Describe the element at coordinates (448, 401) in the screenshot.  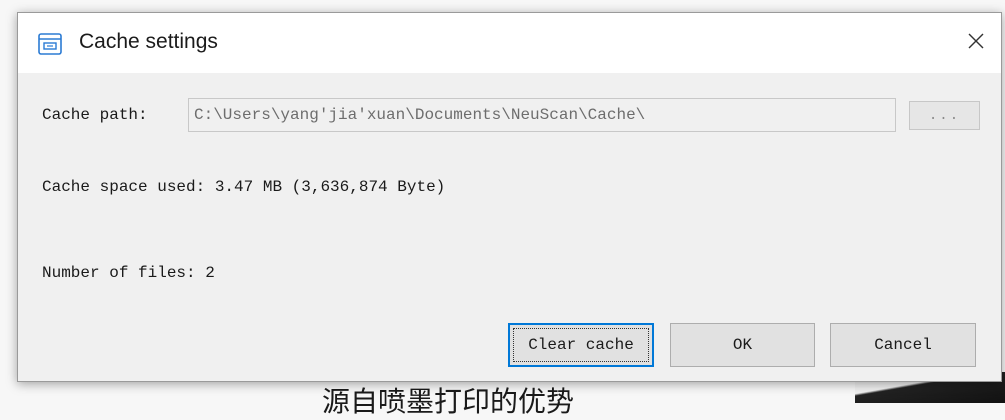
I see `background-document-text: 源自喷墨打印的优势` at that location.